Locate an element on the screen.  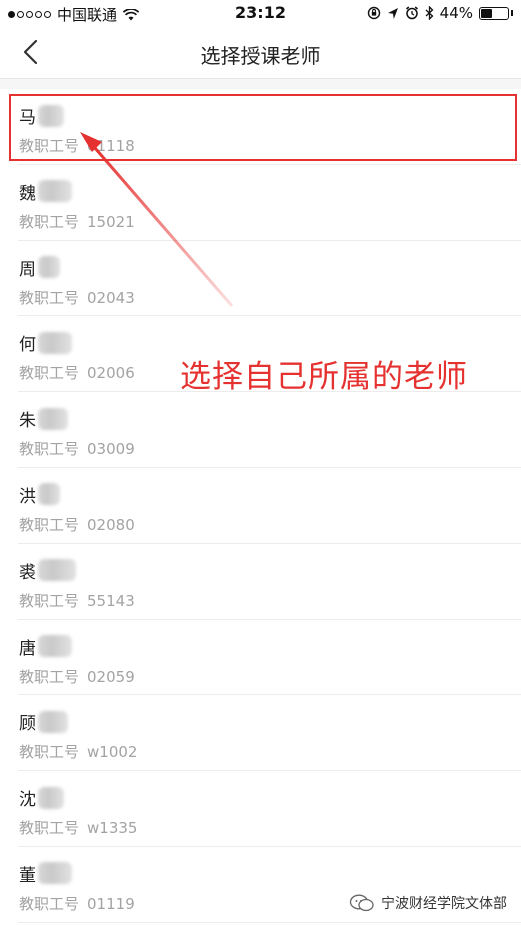
teacher-row: 洪教职工号 02080 is located at coordinates (260, 506).